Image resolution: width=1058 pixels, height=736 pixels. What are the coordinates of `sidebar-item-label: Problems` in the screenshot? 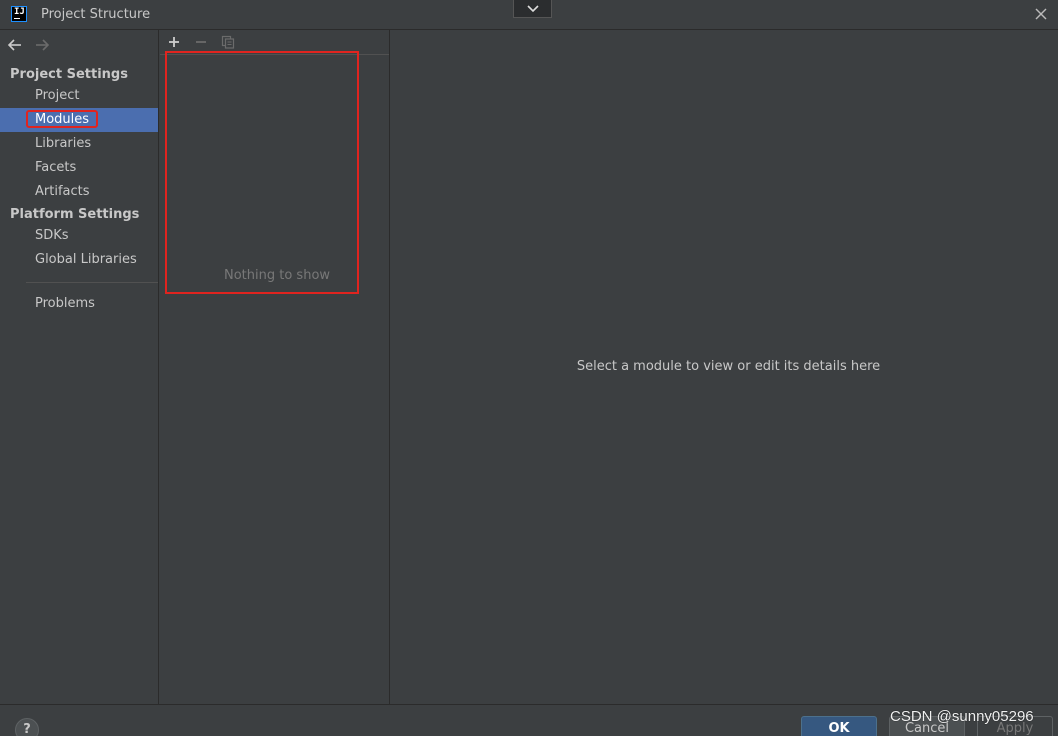 It's located at (65, 303).